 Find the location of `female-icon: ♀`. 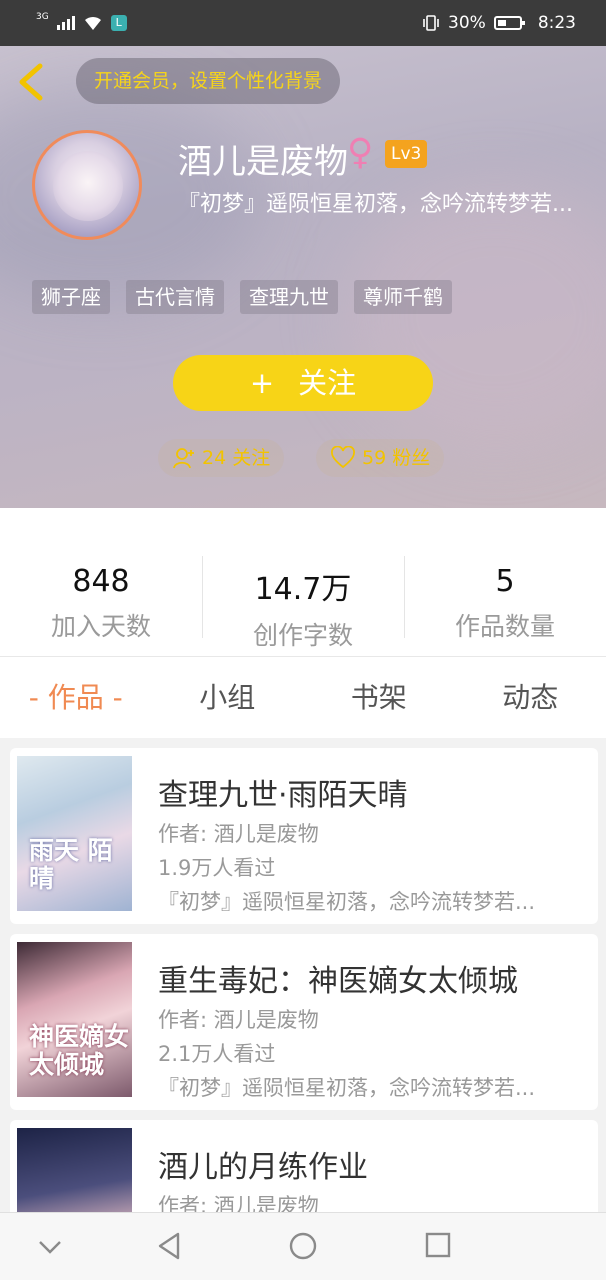

female-icon: ♀ is located at coordinates (360, 152).